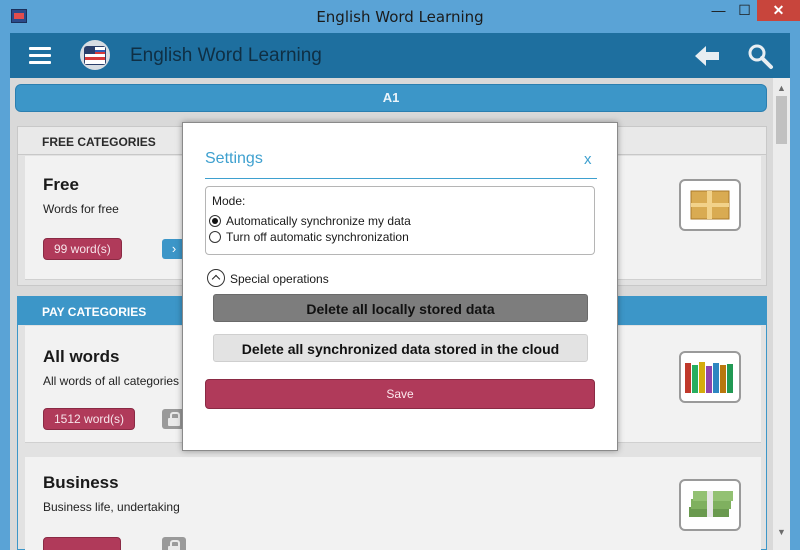  What do you see at coordinates (781, 120) in the screenshot?
I see `scroll-thumb` at bounding box center [781, 120].